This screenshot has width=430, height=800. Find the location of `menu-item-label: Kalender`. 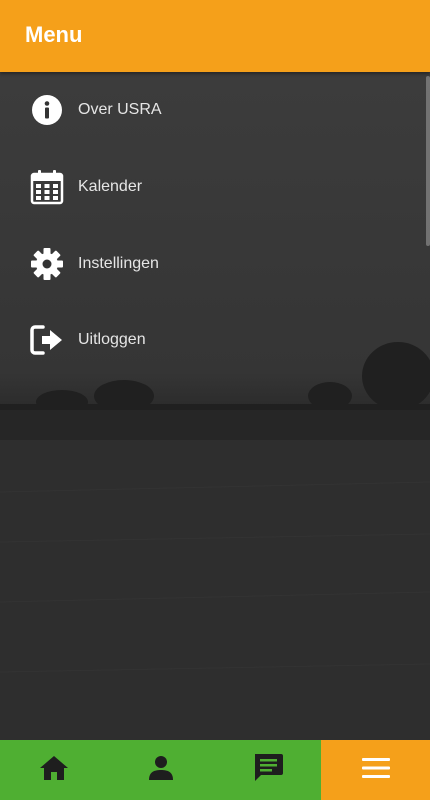

menu-item-label: Kalender is located at coordinates (110, 186).